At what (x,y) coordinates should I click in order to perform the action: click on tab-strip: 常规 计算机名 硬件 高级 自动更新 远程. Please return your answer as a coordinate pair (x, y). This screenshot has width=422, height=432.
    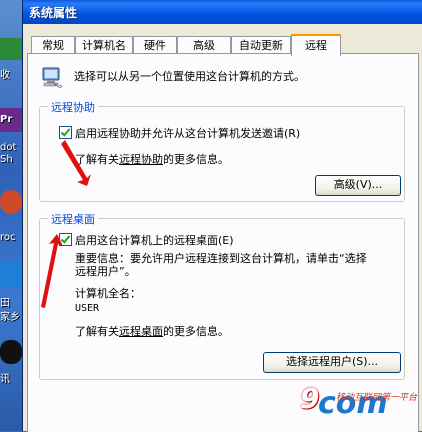
    Looking at the image, I should click on (223, 45).